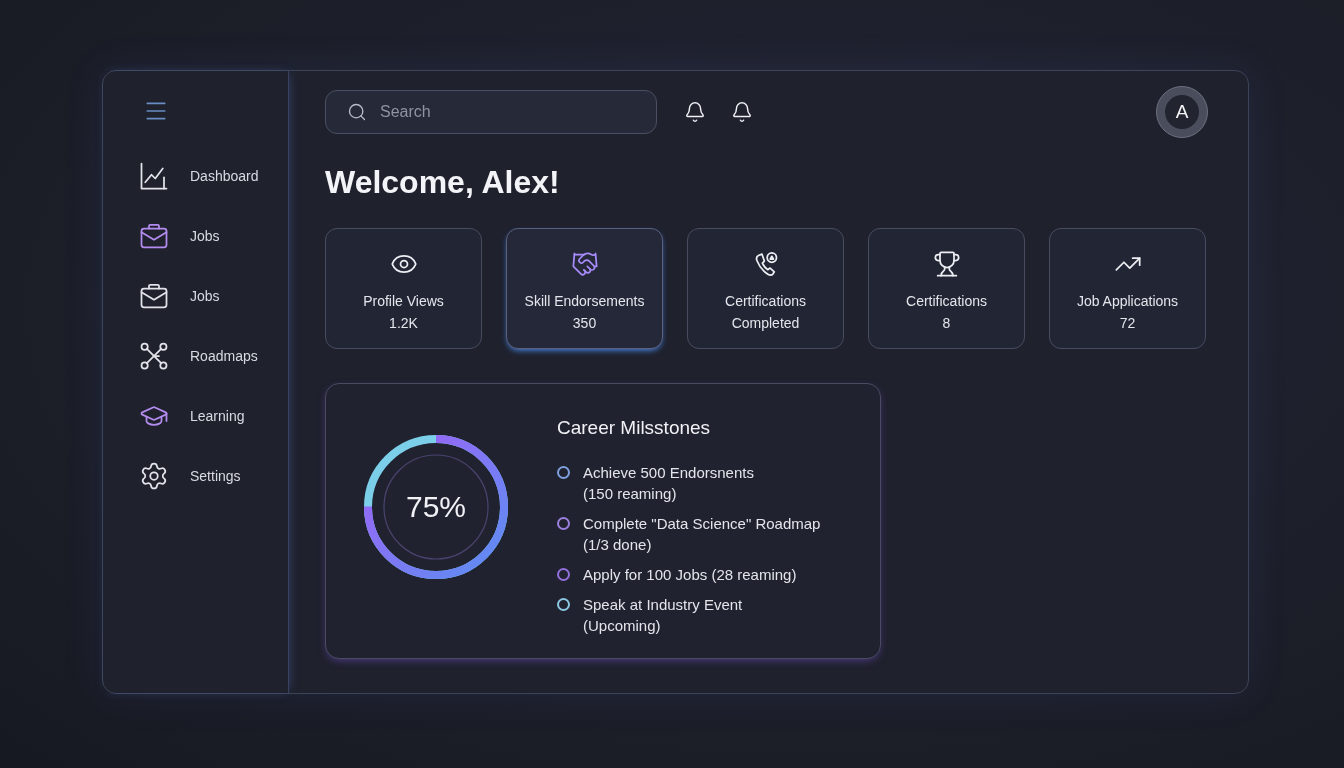 This screenshot has height=768, width=1344. Describe the element at coordinates (946, 323) in the screenshot. I see `stat-value: 8` at that location.